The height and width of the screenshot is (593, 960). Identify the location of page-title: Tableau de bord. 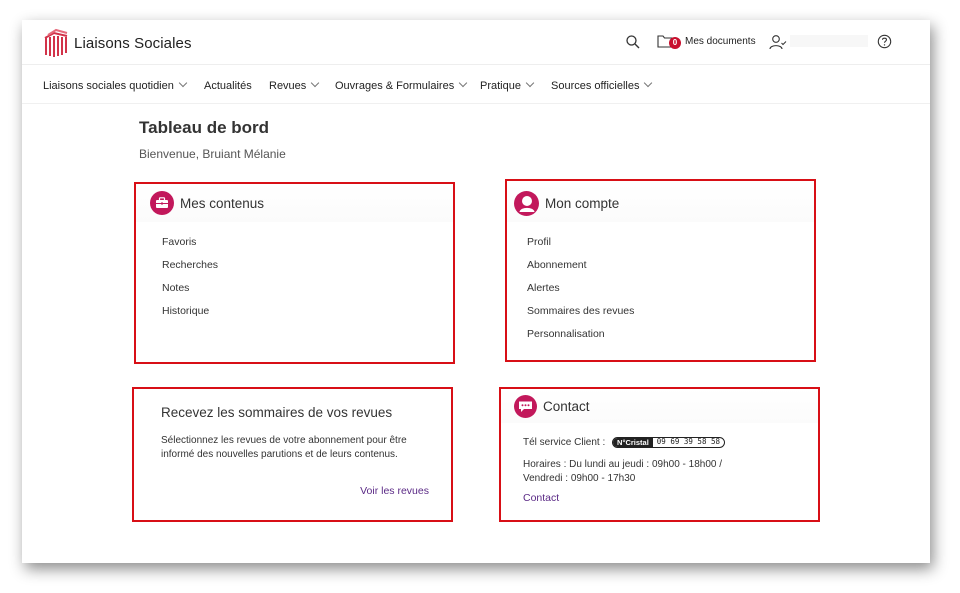
(204, 127).